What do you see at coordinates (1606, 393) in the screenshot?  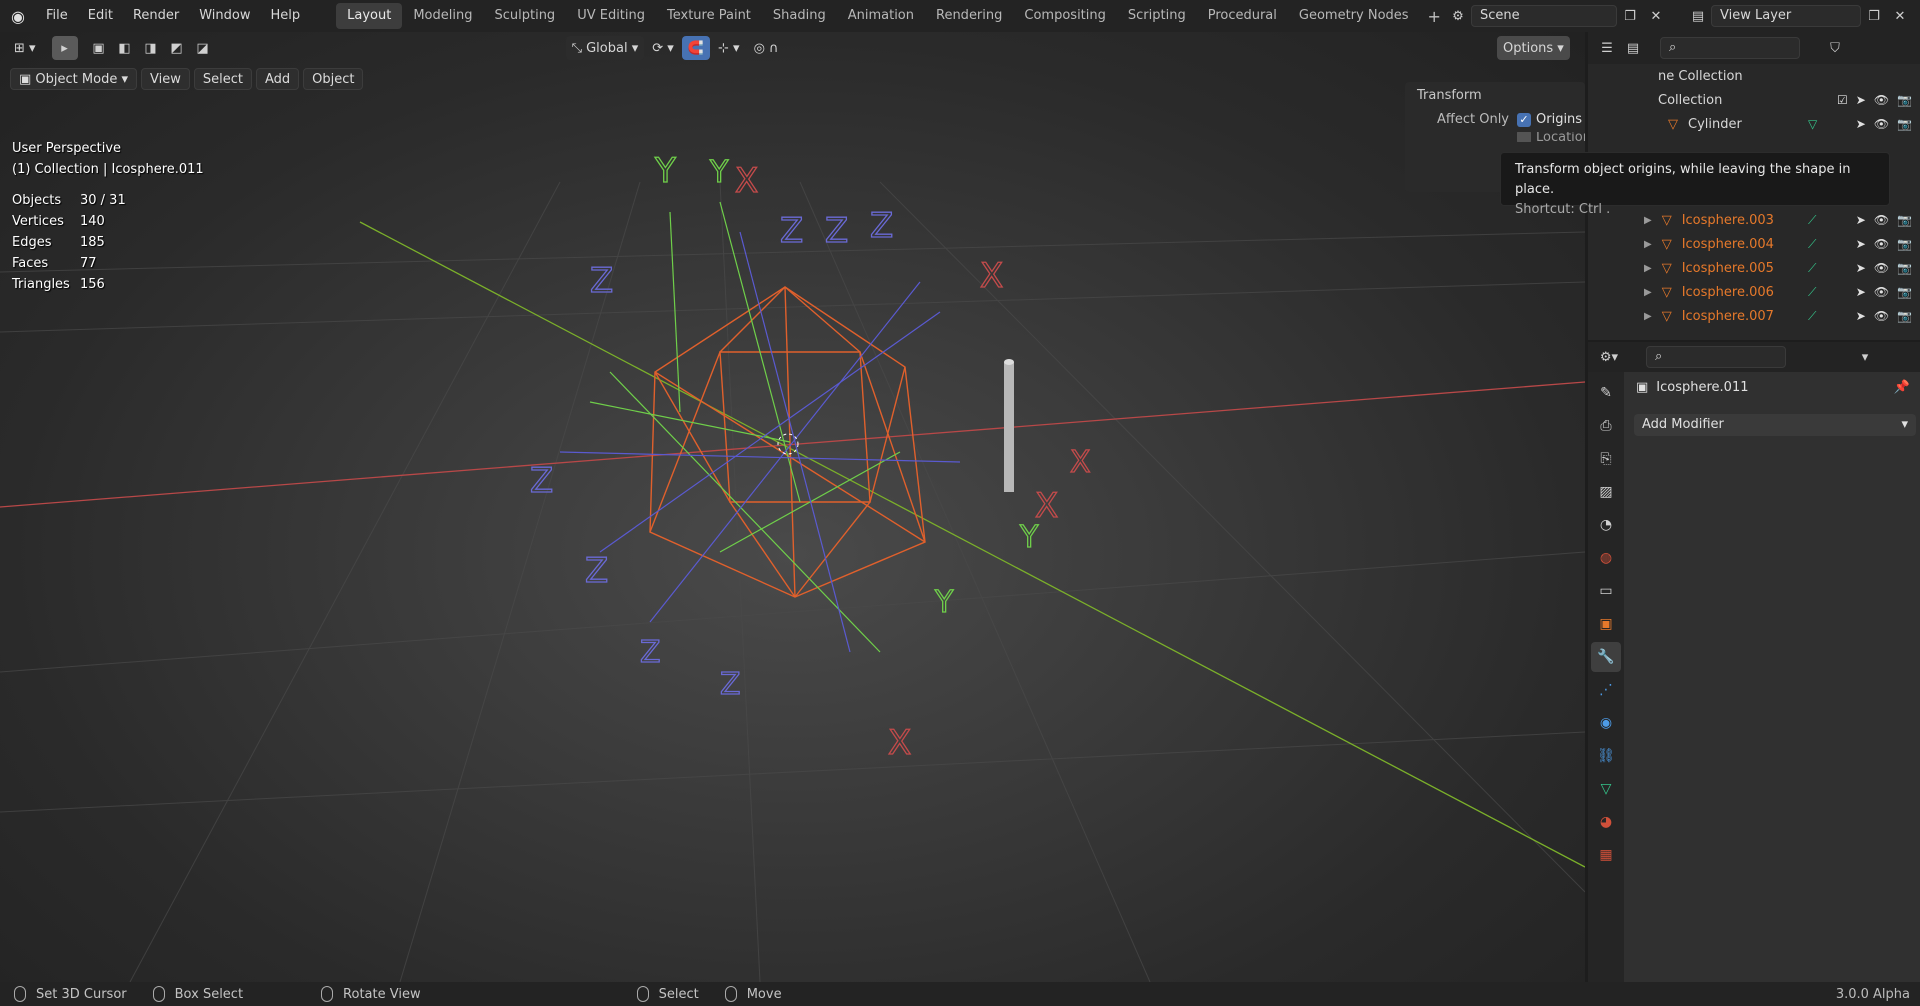 I see `tool-tab-icon: ✎` at bounding box center [1606, 393].